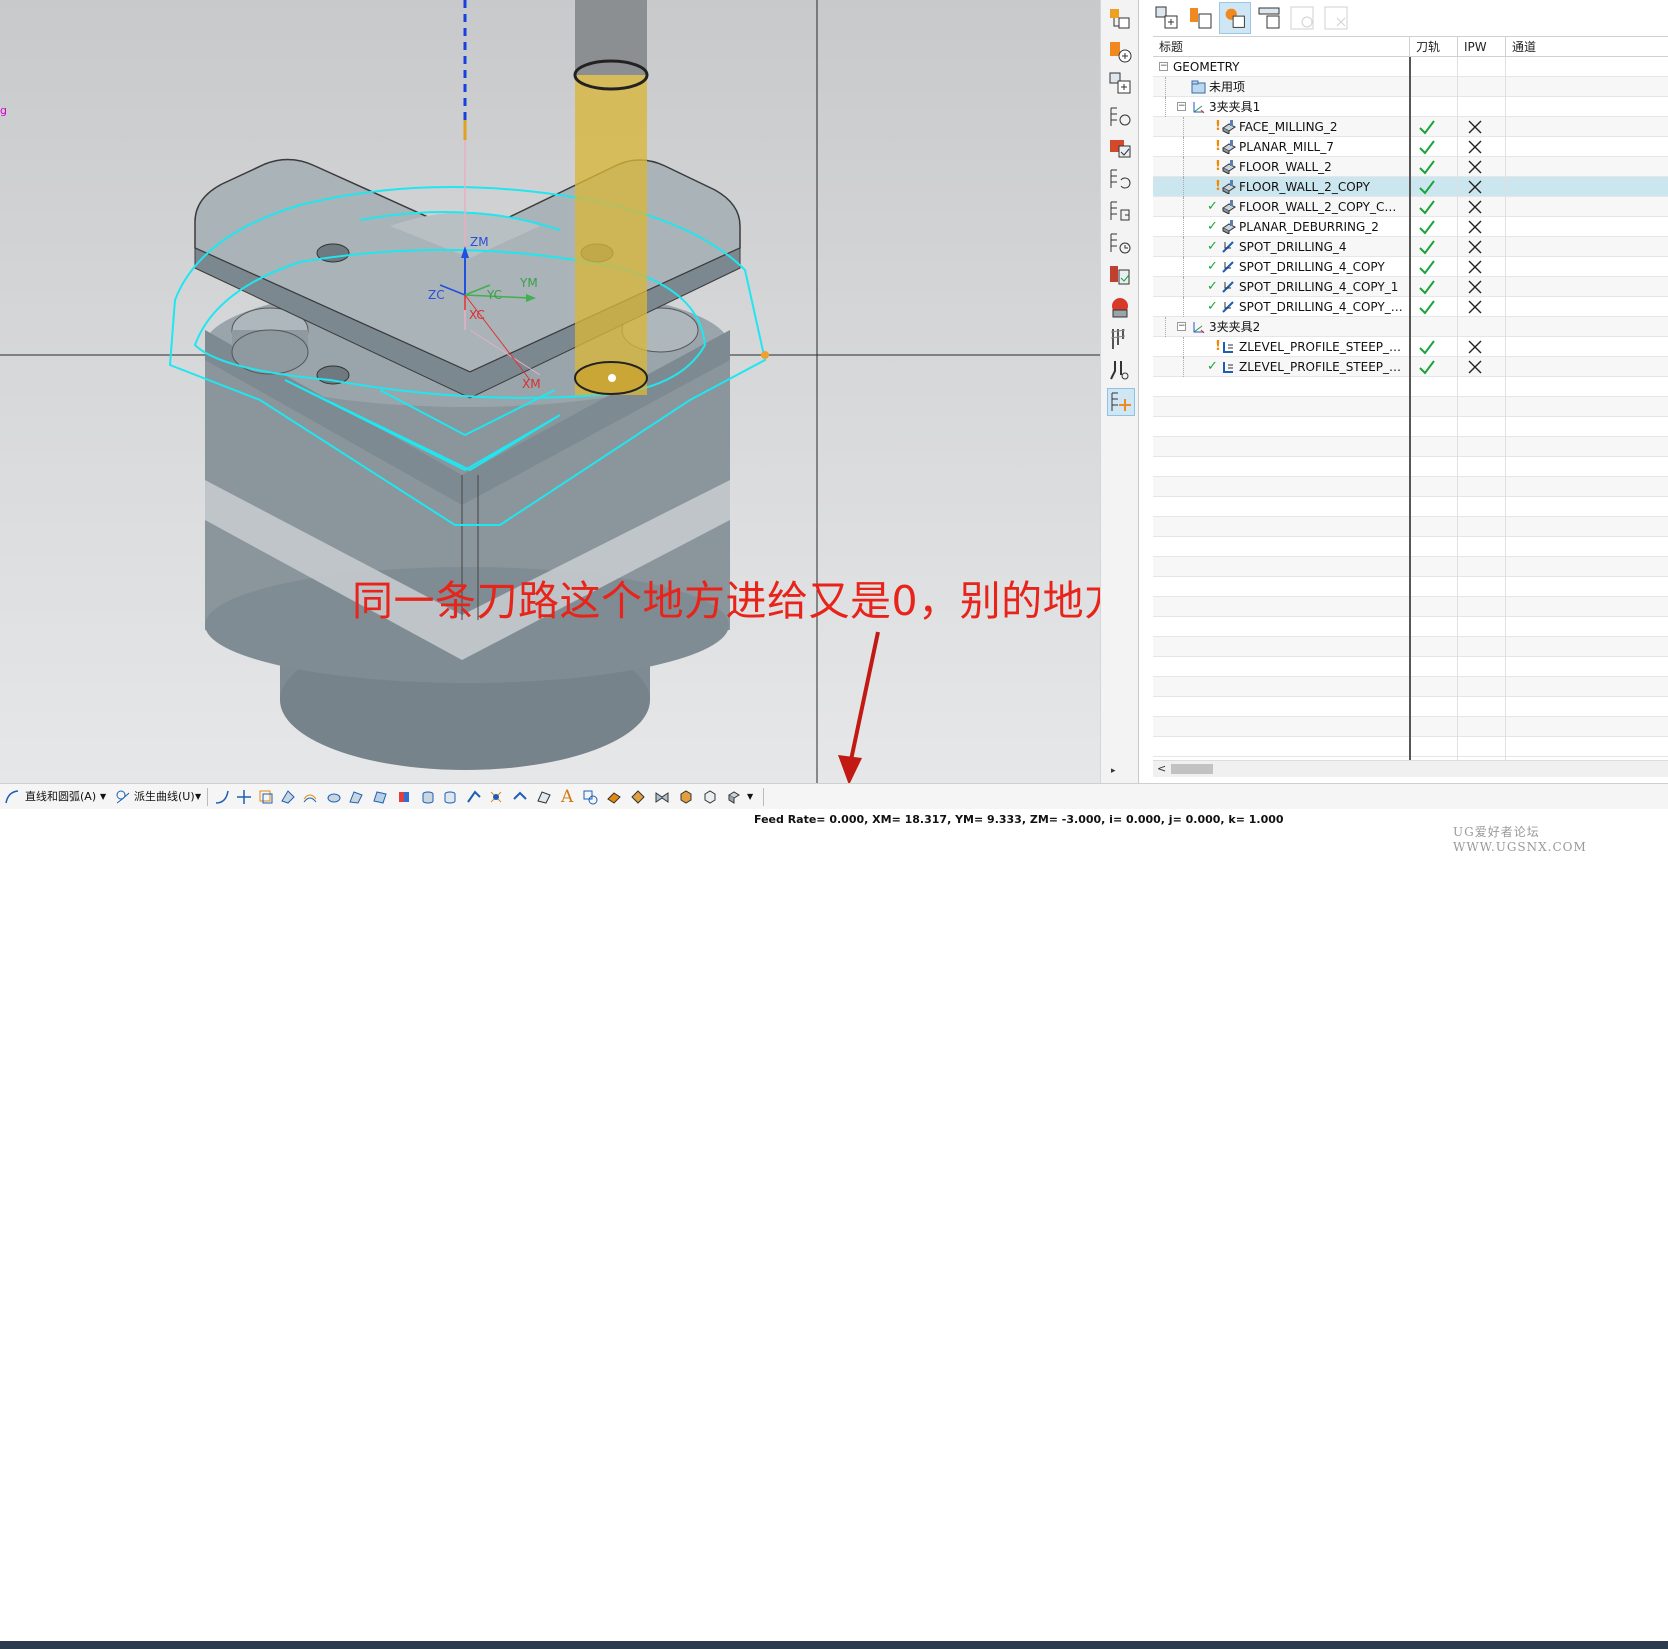  Describe the element at coordinates (1287, 227) in the screenshot. I see `tree-node: ✓ PLANAR_DEBURRING_2` at that location.